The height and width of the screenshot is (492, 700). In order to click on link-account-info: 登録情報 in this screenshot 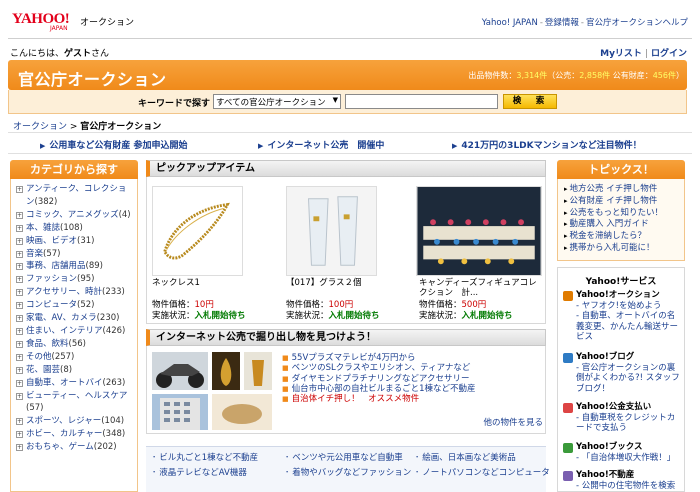, I will do `click(562, 23)`.